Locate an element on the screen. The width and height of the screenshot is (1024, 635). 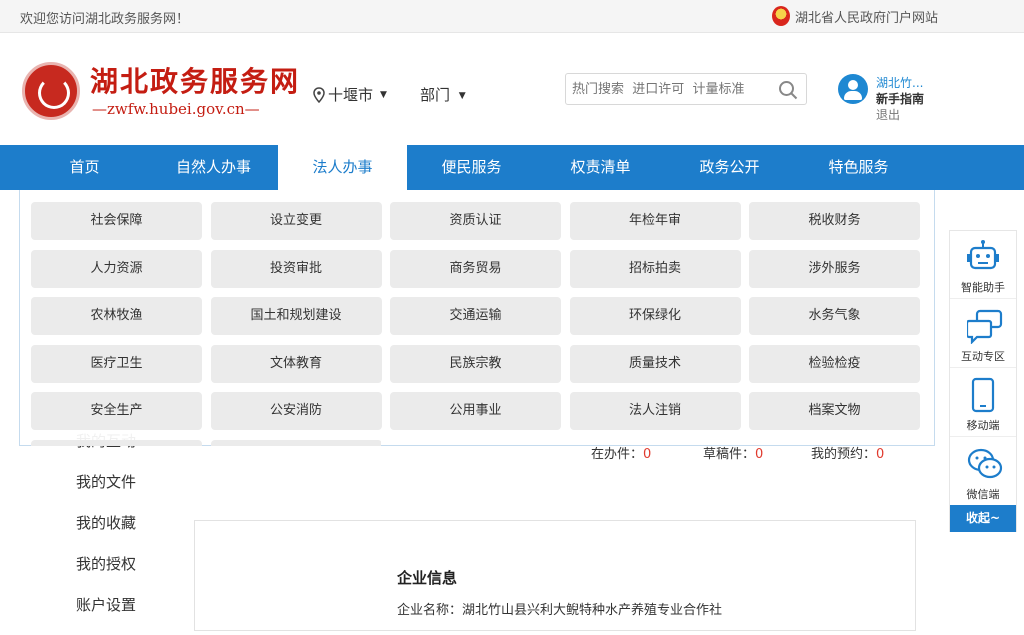
category-item: 档案文物 is located at coordinates (834, 411).